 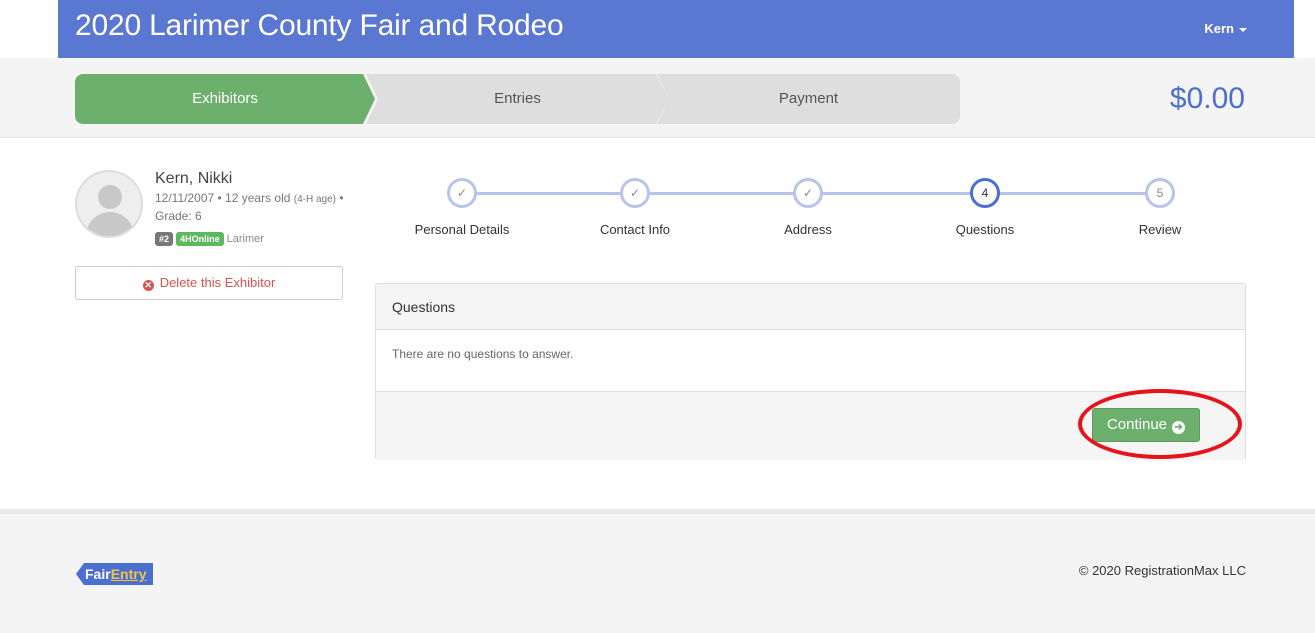 I want to click on delete-exhibitor-label: Delete this Exhibitor, so click(x=217, y=282).